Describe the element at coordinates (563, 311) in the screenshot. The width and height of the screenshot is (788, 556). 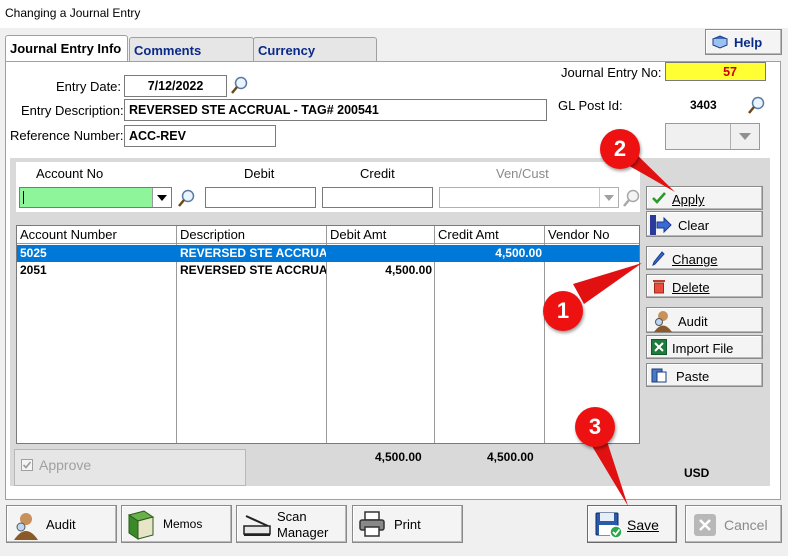
I see `callout-badge-1: 1` at that location.